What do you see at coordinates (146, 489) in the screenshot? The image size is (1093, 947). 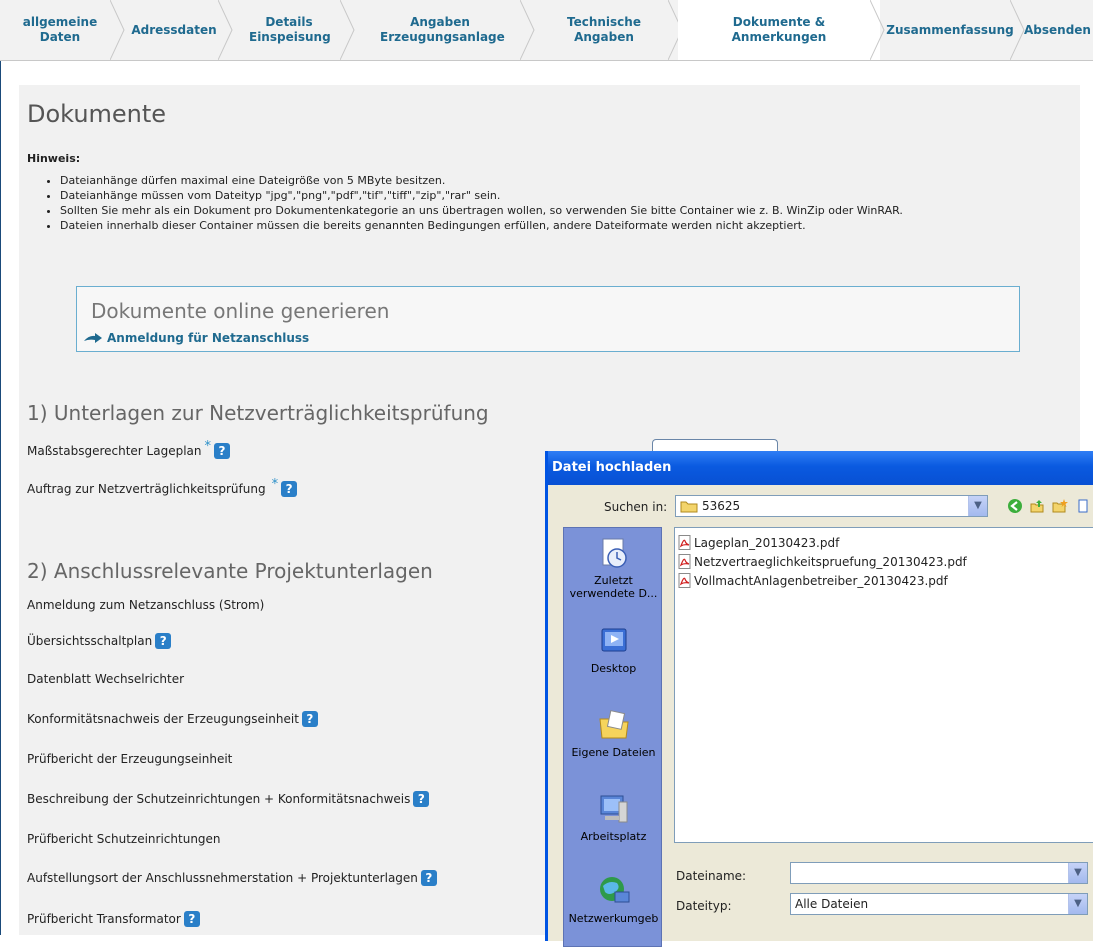 I see `doc-label: Auftrag zur Netzverträglichkeitsprüfung` at bounding box center [146, 489].